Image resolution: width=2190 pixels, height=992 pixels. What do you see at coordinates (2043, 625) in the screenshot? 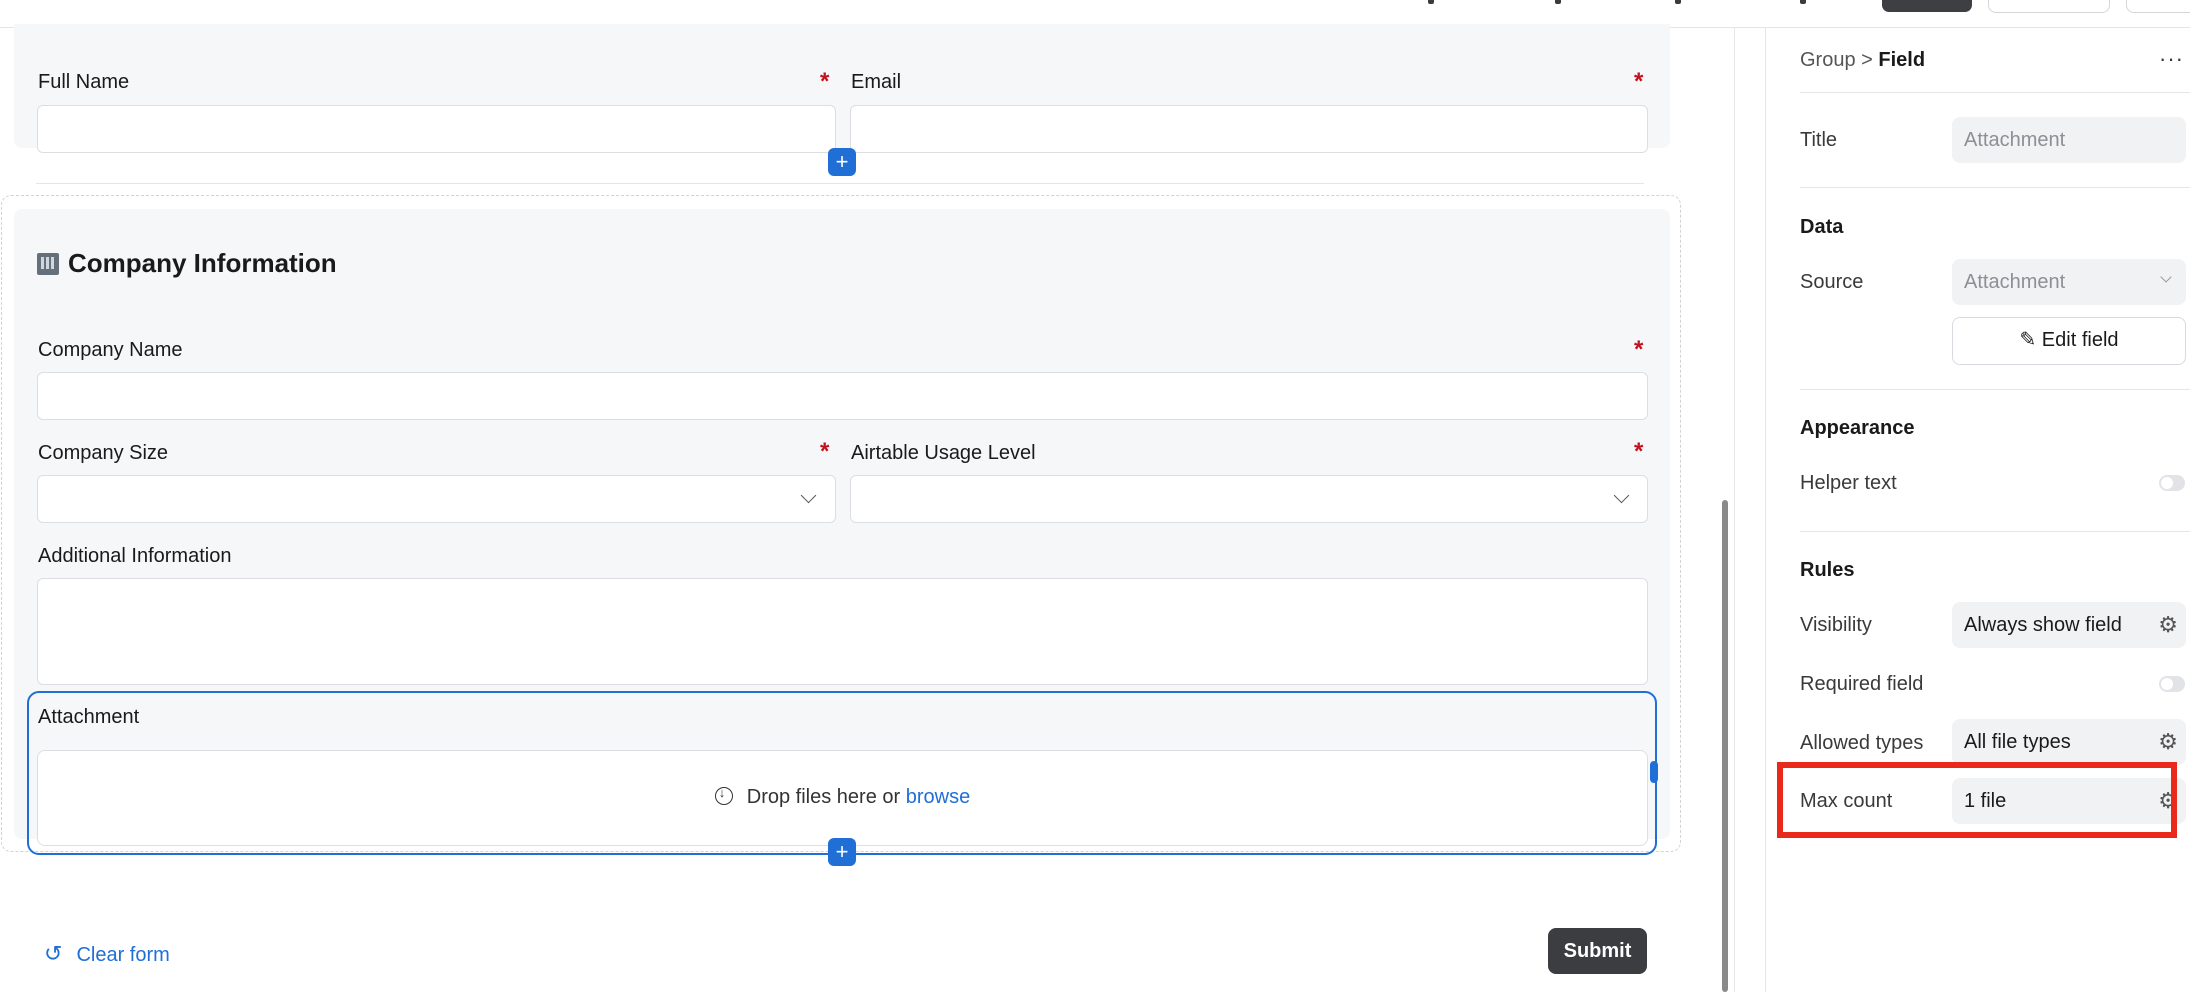
I see `visibility-value: Always show field` at bounding box center [2043, 625].